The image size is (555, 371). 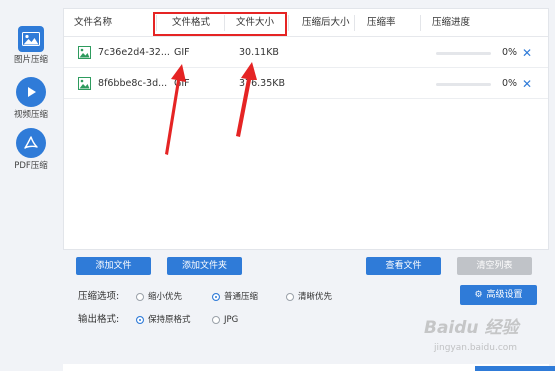 I want to click on start-compress-button, so click(x=515, y=368).